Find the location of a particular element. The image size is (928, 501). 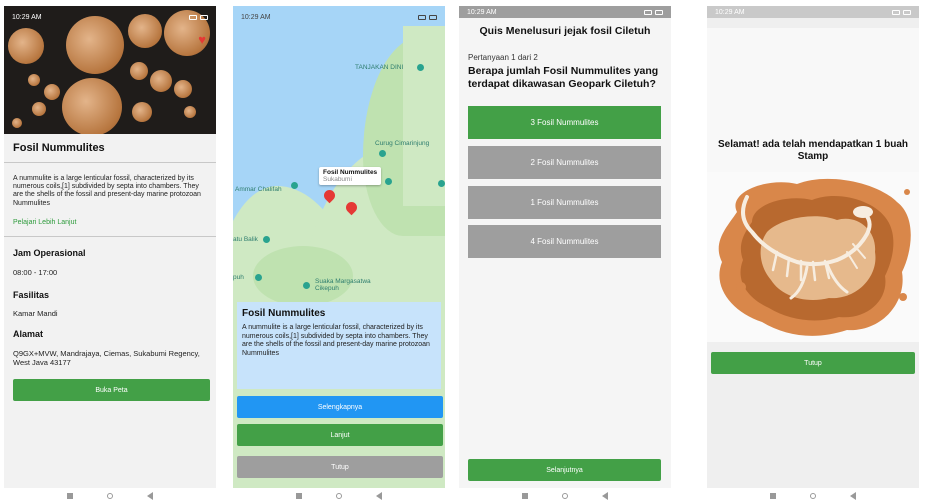

next-question-button: Selanjutnya is located at coordinates (564, 470).